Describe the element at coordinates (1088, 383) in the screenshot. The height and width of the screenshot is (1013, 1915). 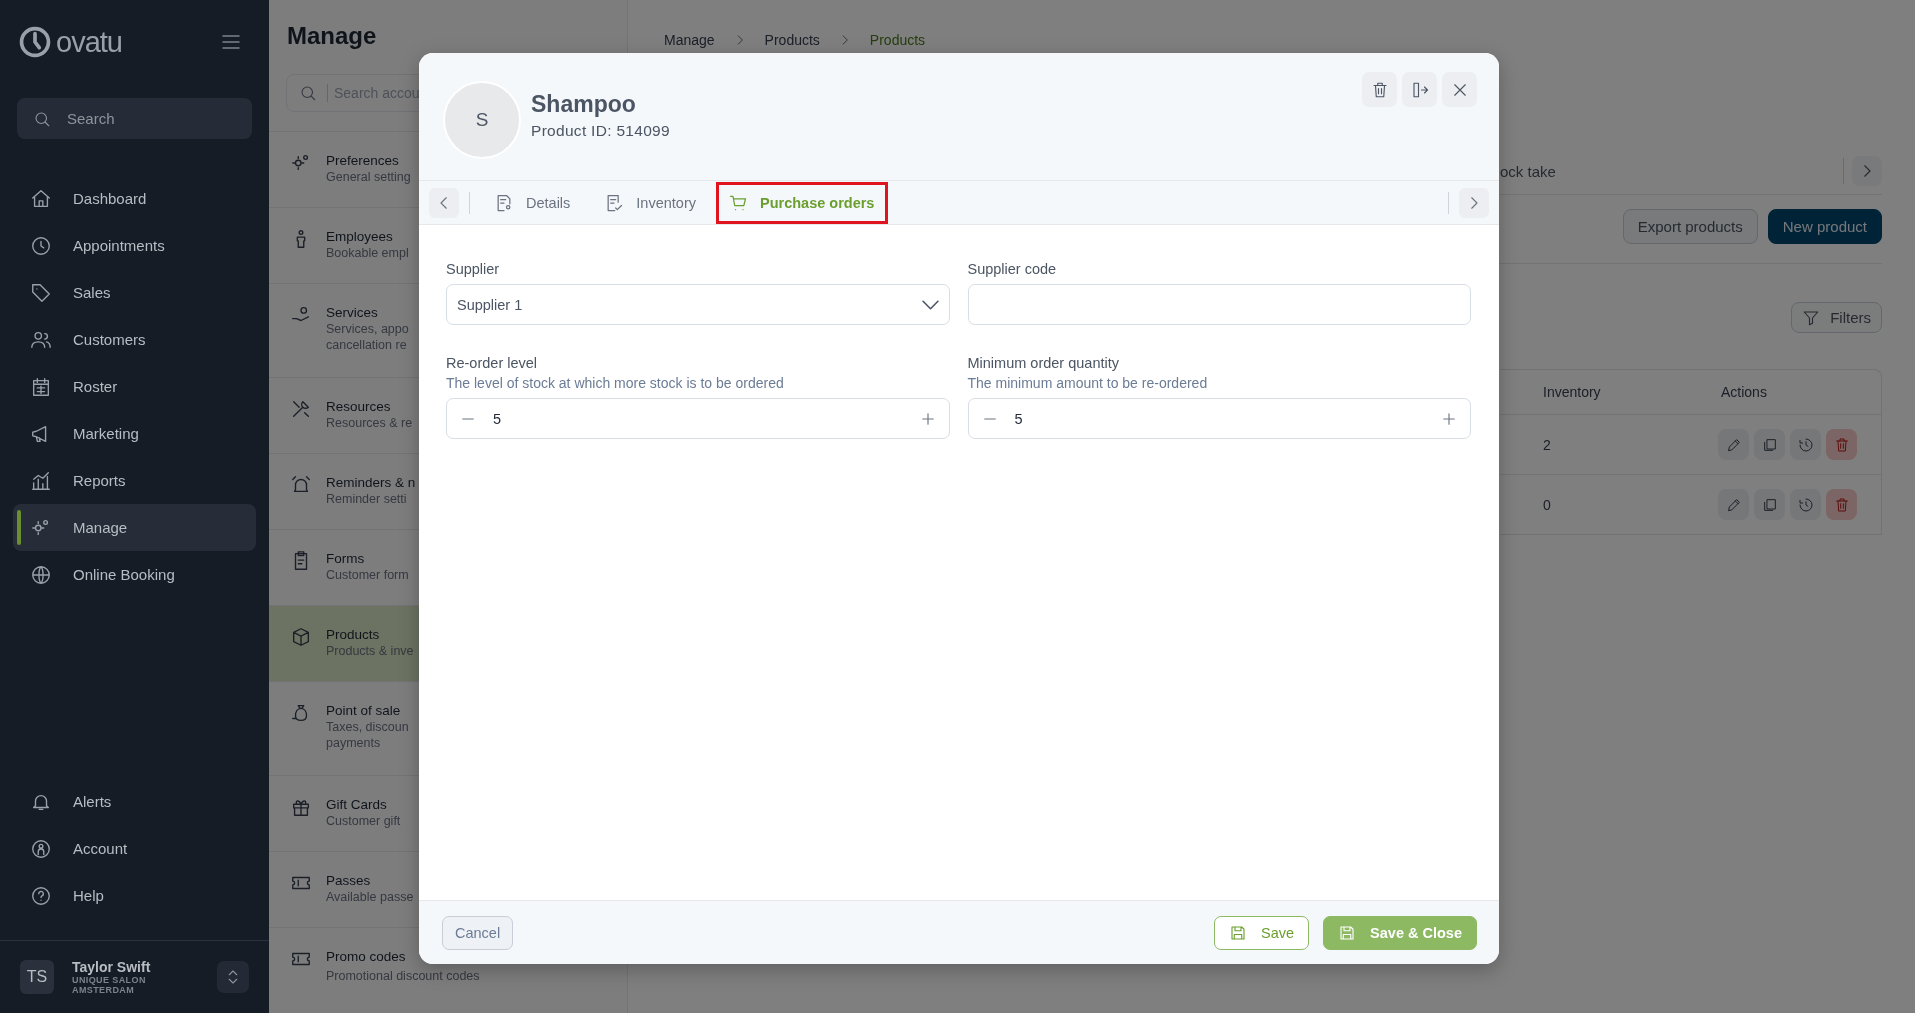
I see `field-description: The minimum amount to be re-ordered` at that location.